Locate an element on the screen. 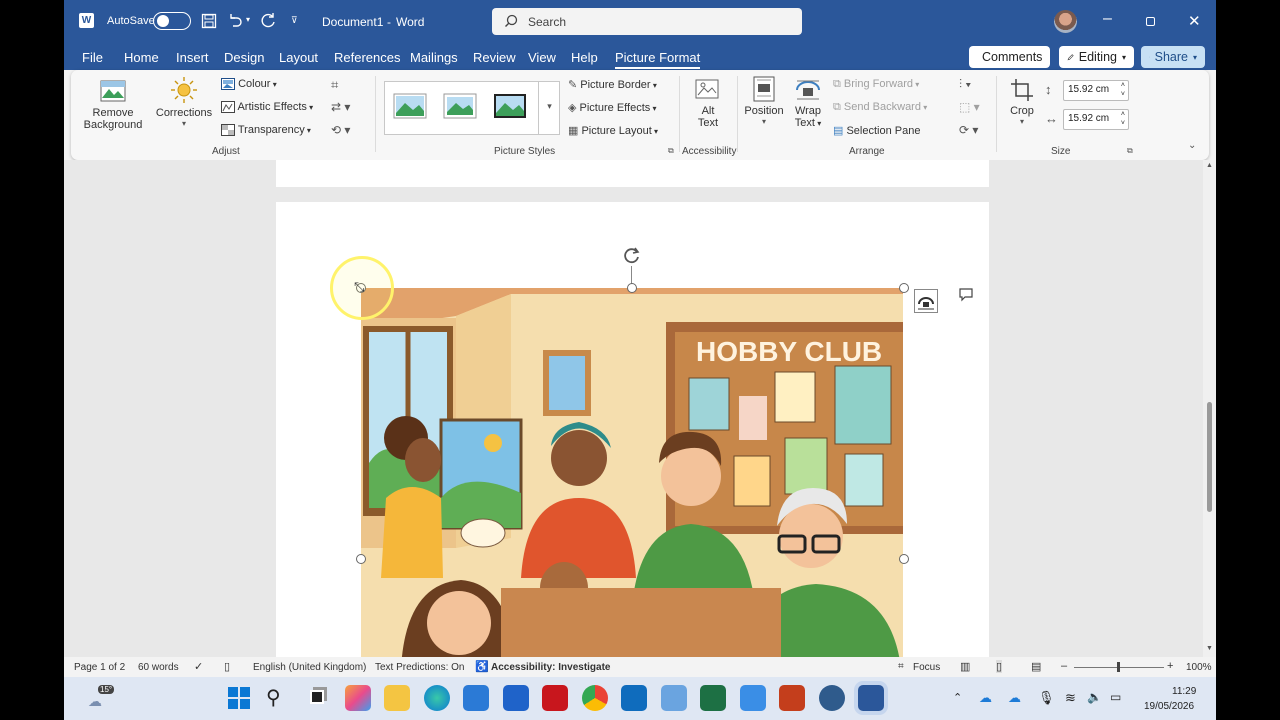 Image resolution: width=1280 pixels, height=720 pixels. tab-help: Help is located at coordinates (584, 57).